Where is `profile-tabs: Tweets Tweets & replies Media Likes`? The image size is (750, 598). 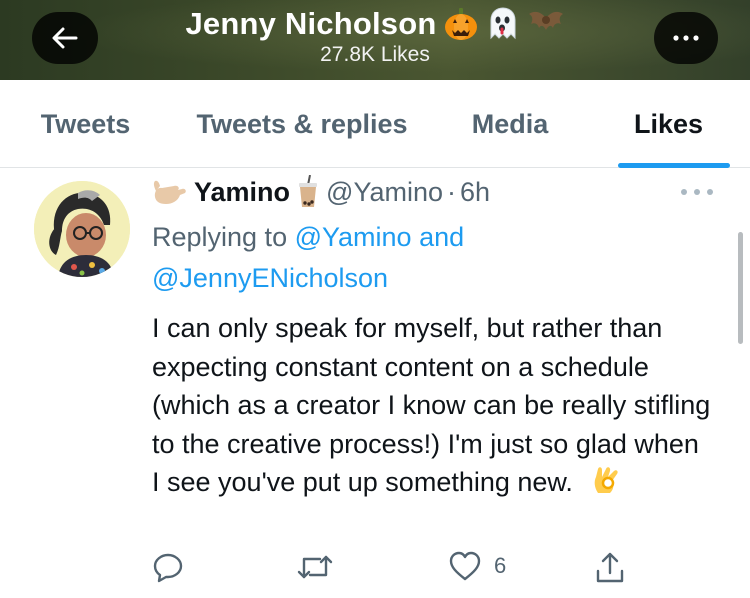
profile-tabs: Tweets Tweets & replies Media Likes is located at coordinates (375, 124).